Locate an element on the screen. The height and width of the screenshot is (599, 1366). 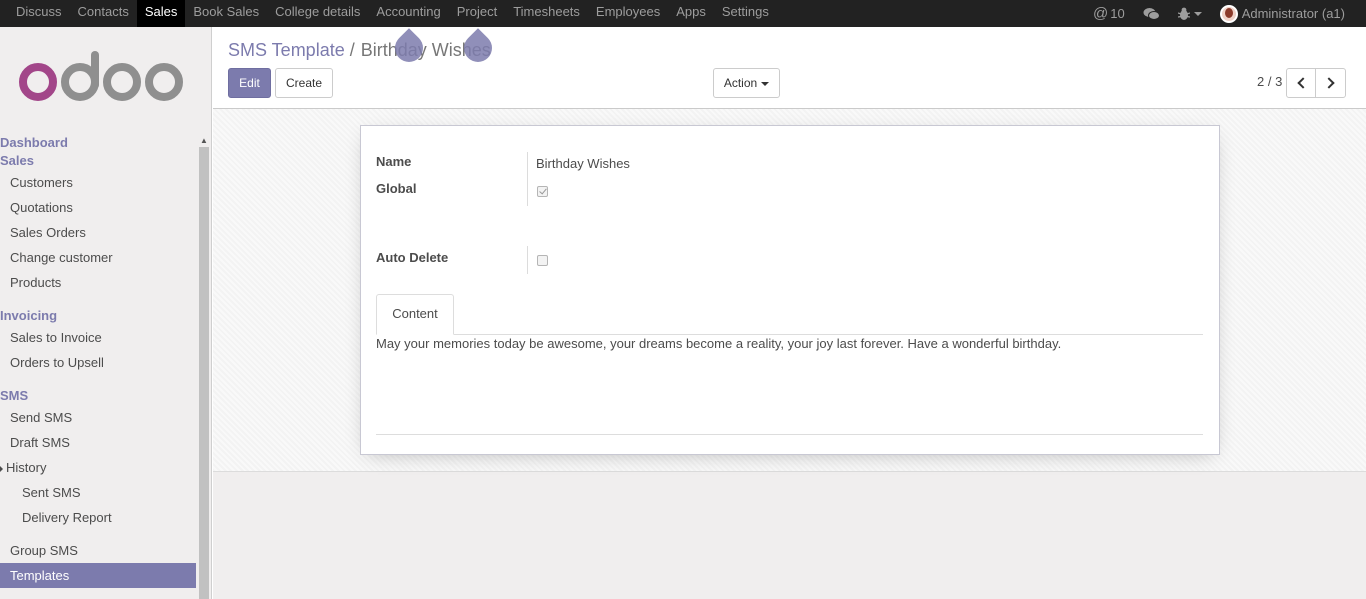
sidebar-item-draft-sms: Draft SMS is located at coordinates (98, 442).